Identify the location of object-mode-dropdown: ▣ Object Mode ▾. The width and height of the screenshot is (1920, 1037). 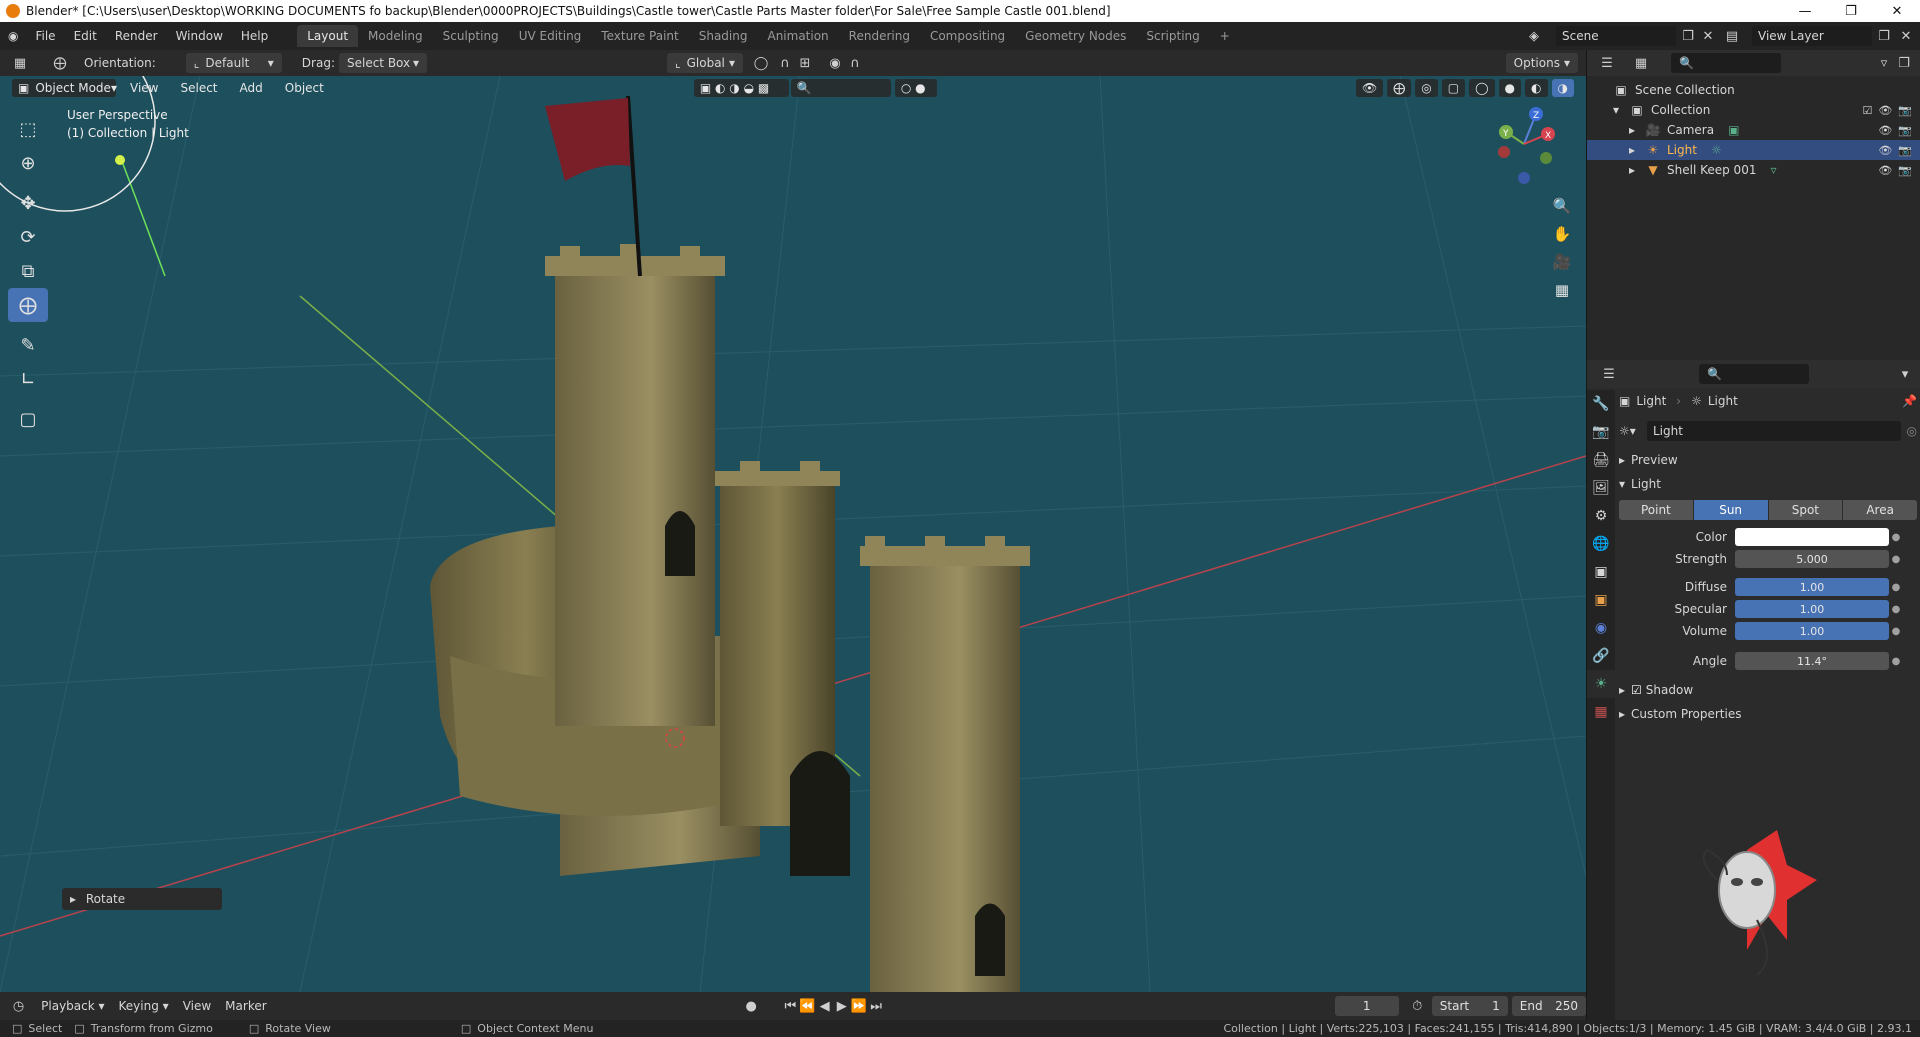
(64, 88).